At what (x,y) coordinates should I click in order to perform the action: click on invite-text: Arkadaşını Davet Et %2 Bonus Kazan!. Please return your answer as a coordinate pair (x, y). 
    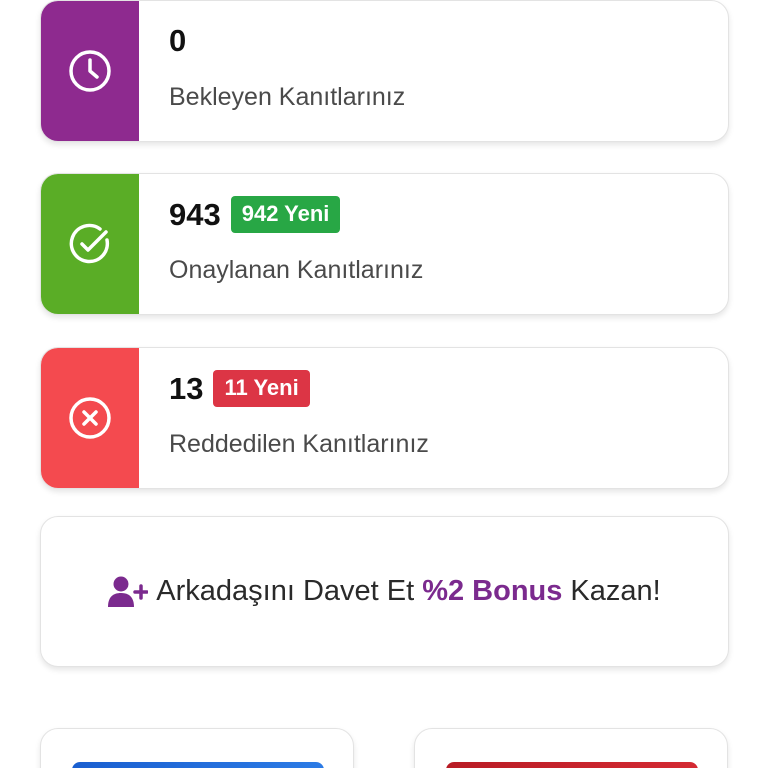
    Looking at the image, I should click on (384, 591).